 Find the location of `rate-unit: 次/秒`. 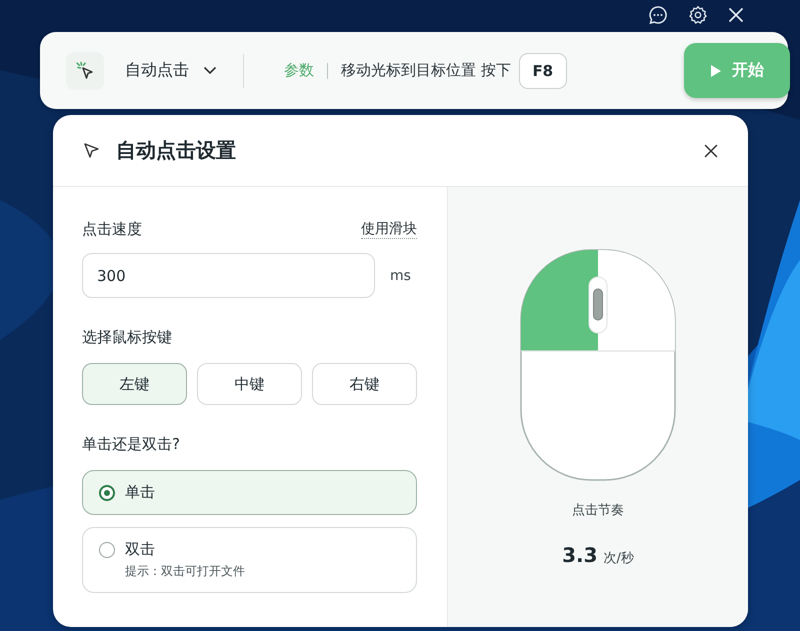

rate-unit: 次/秒 is located at coordinates (619, 558).